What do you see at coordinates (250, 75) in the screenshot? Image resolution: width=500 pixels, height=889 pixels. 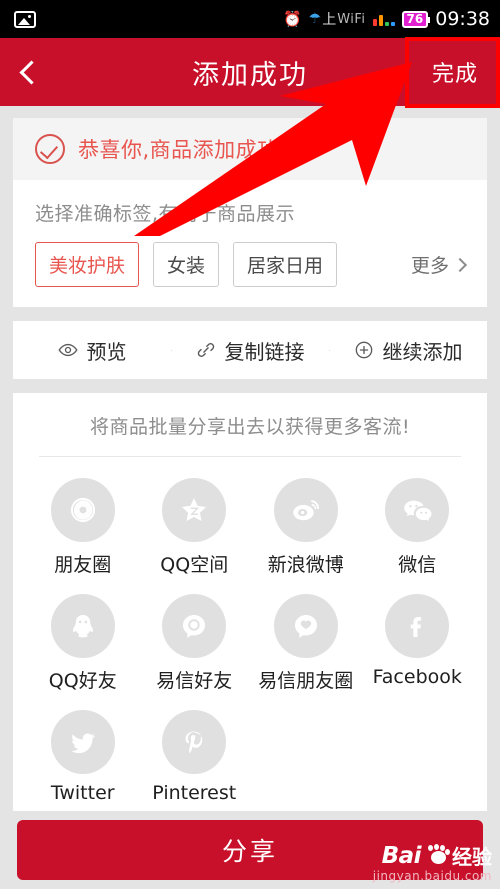 I see `page-title: 添加成功` at bounding box center [250, 75].